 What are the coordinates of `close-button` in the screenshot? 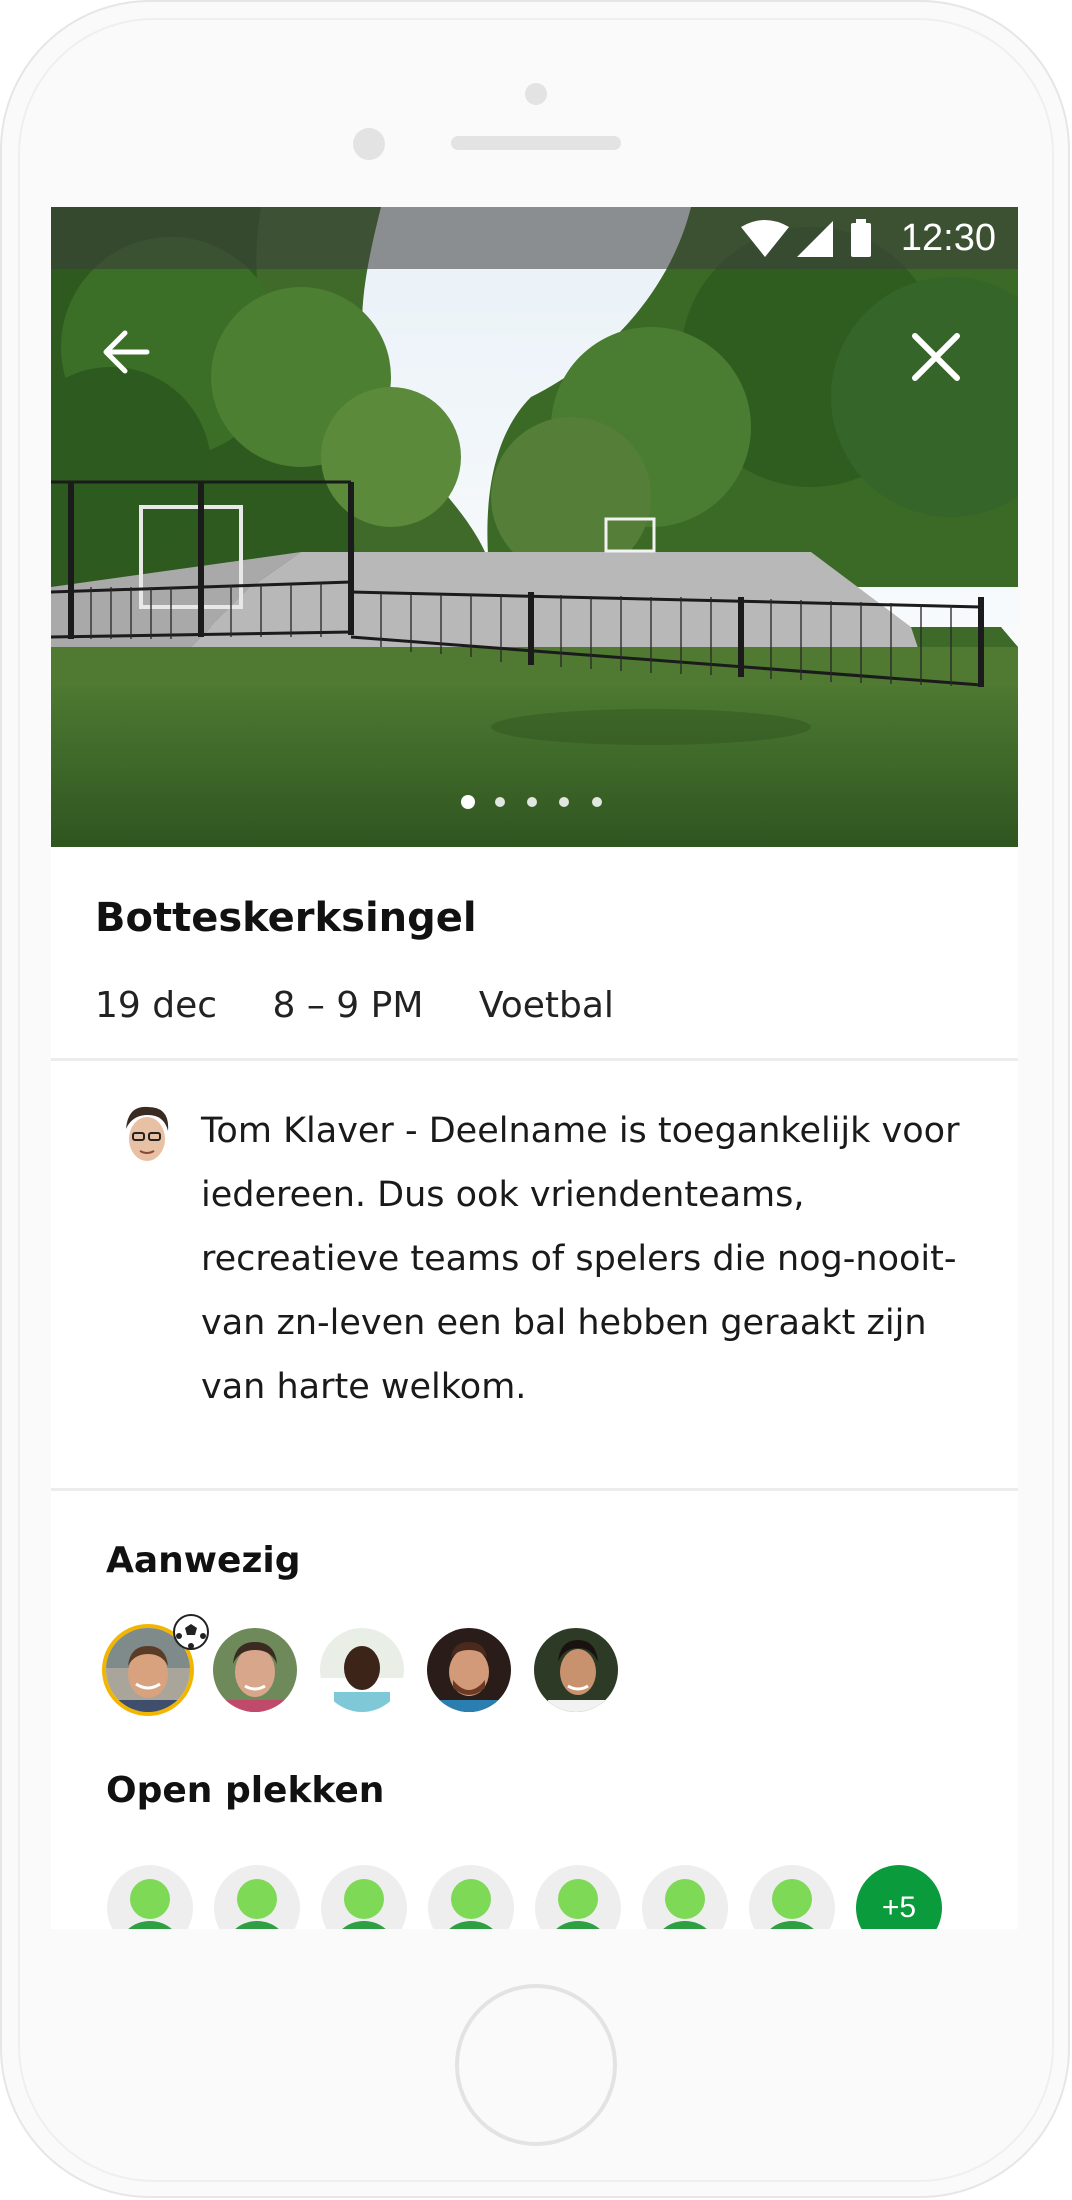 It's located at (936, 357).